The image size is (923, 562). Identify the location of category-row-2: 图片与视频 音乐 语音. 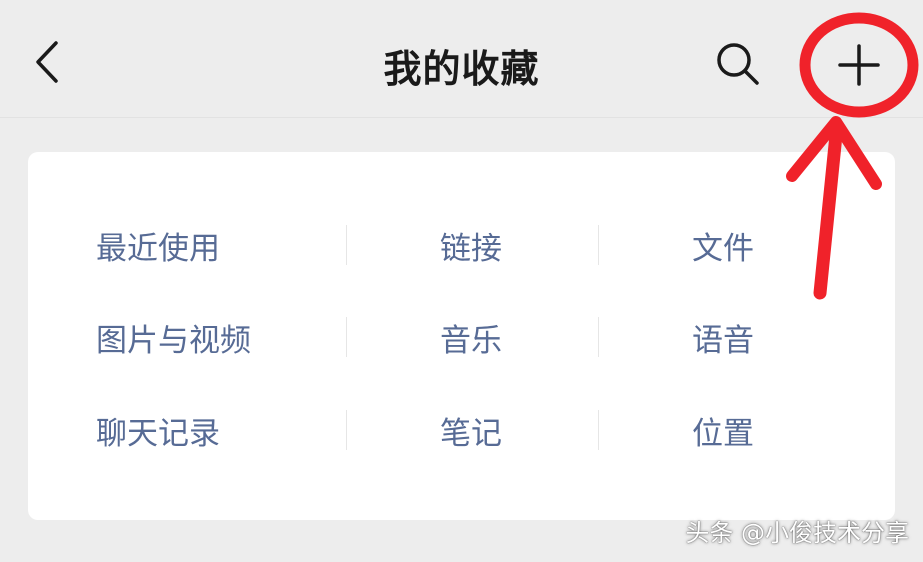
(461, 337).